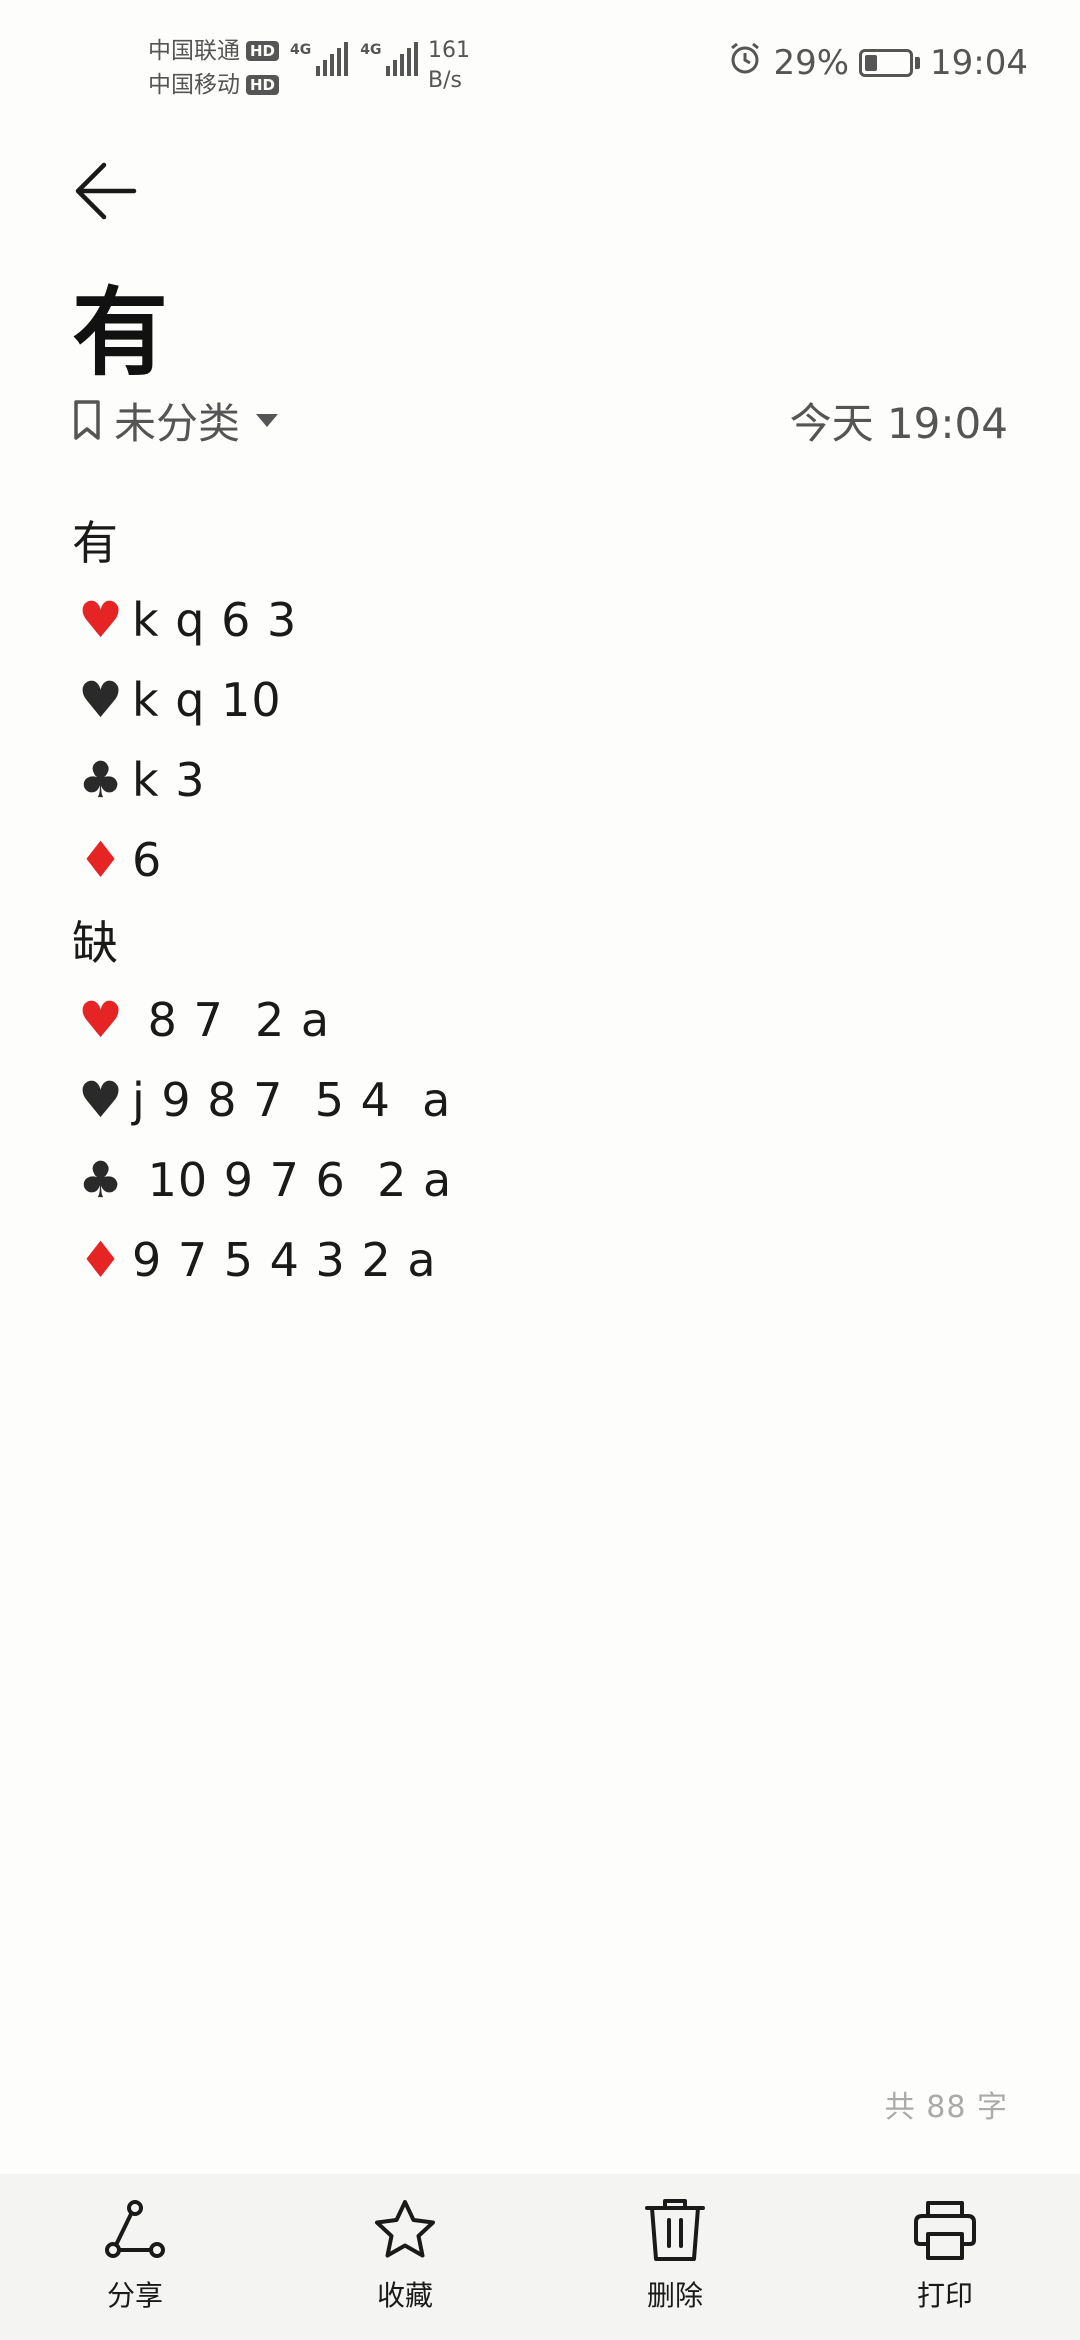  What do you see at coordinates (134, 2295) in the screenshot?
I see `share-label: 分享` at bounding box center [134, 2295].